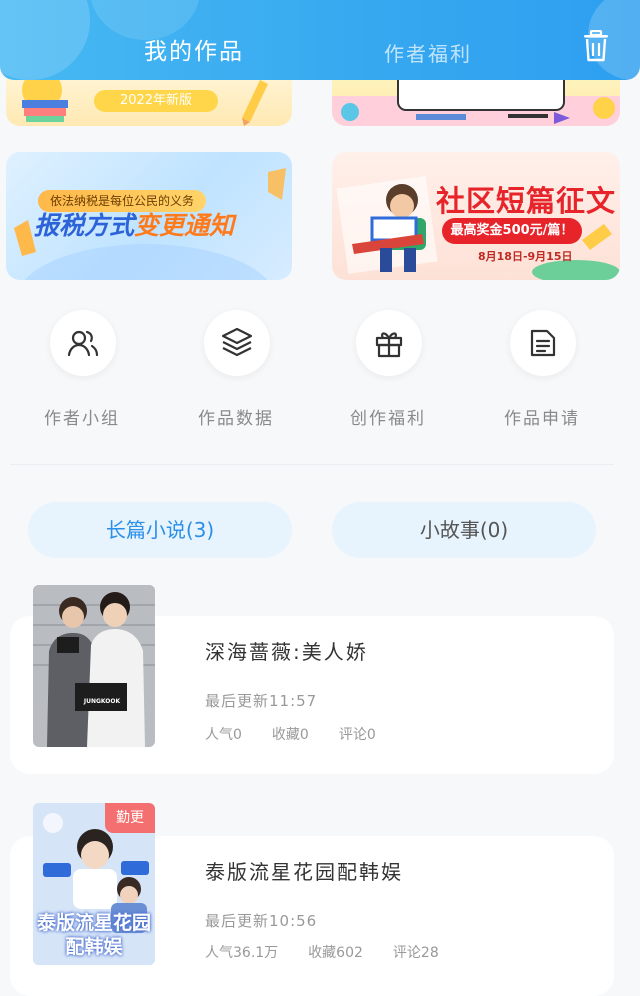 The height and width of the screenshot is (996, 640). I want to click on work-favorites: 收藏602, so click(335, 953).